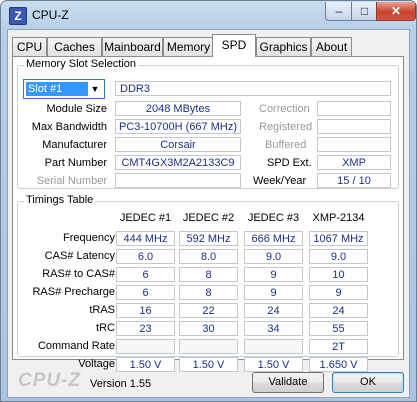  I want to click on timings-column-header: JEDEC #3, so click(273, 218).